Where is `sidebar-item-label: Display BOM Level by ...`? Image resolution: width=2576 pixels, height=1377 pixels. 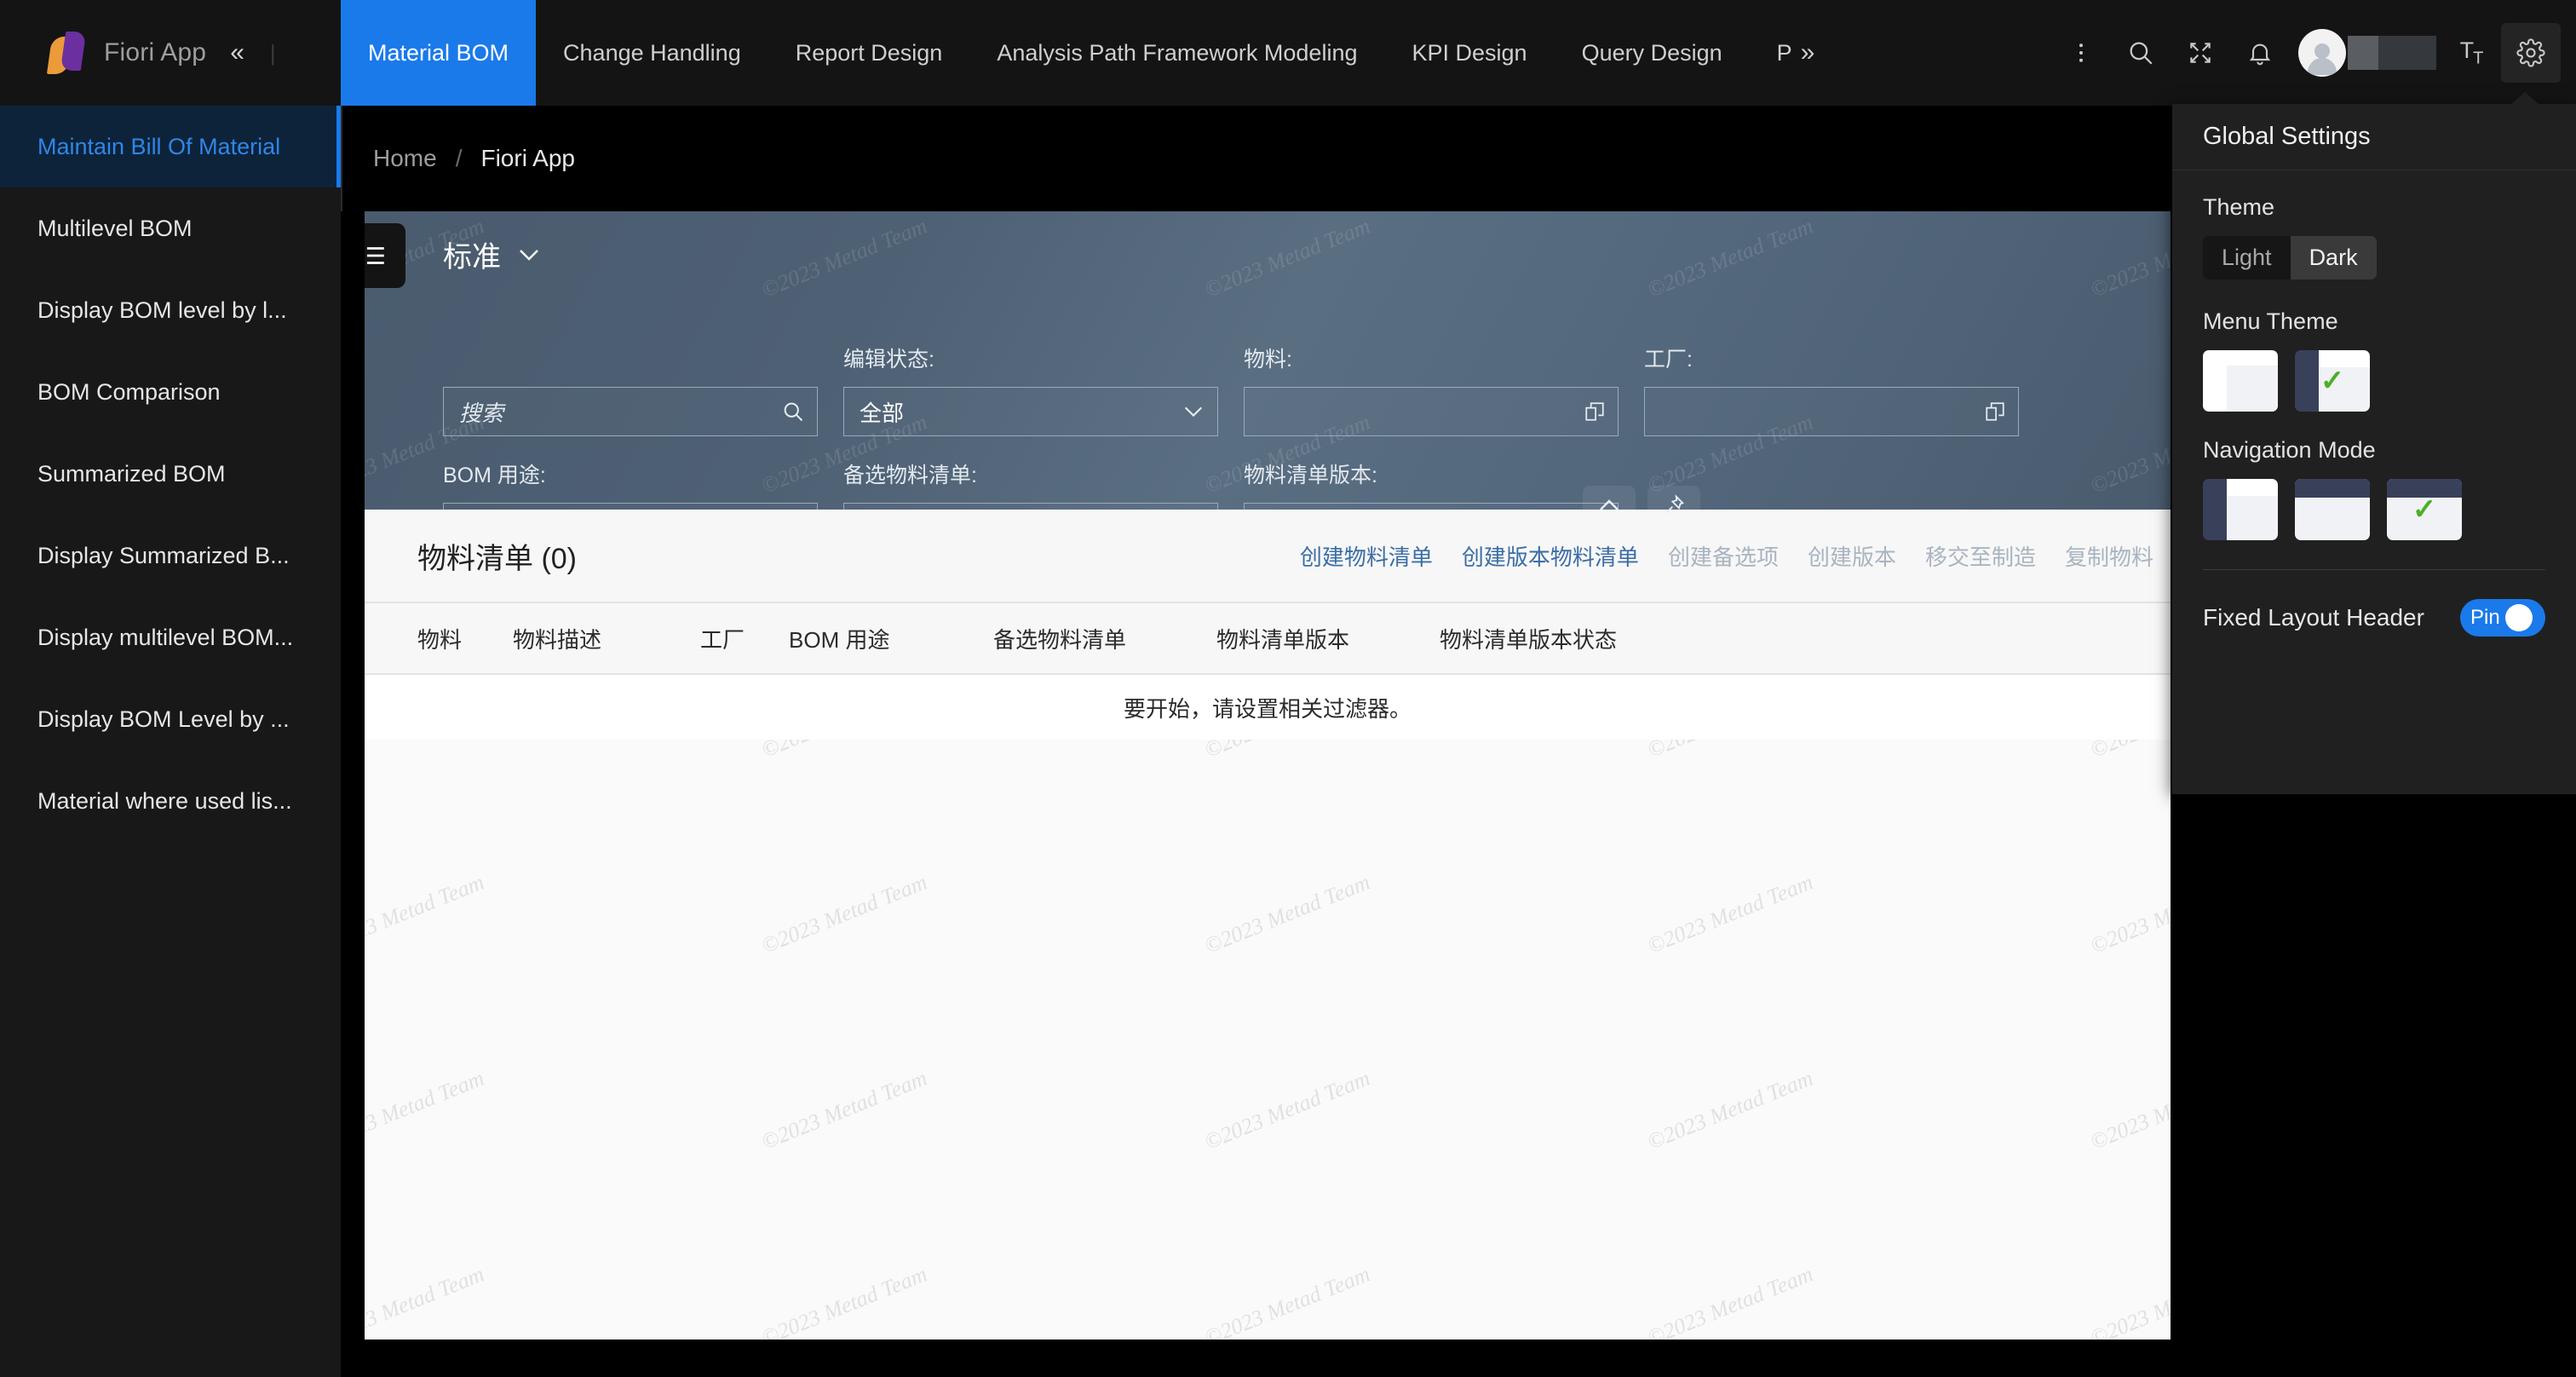 sidebar-item-label: Display BOM Level by ... is located at coordinates (163, 719).